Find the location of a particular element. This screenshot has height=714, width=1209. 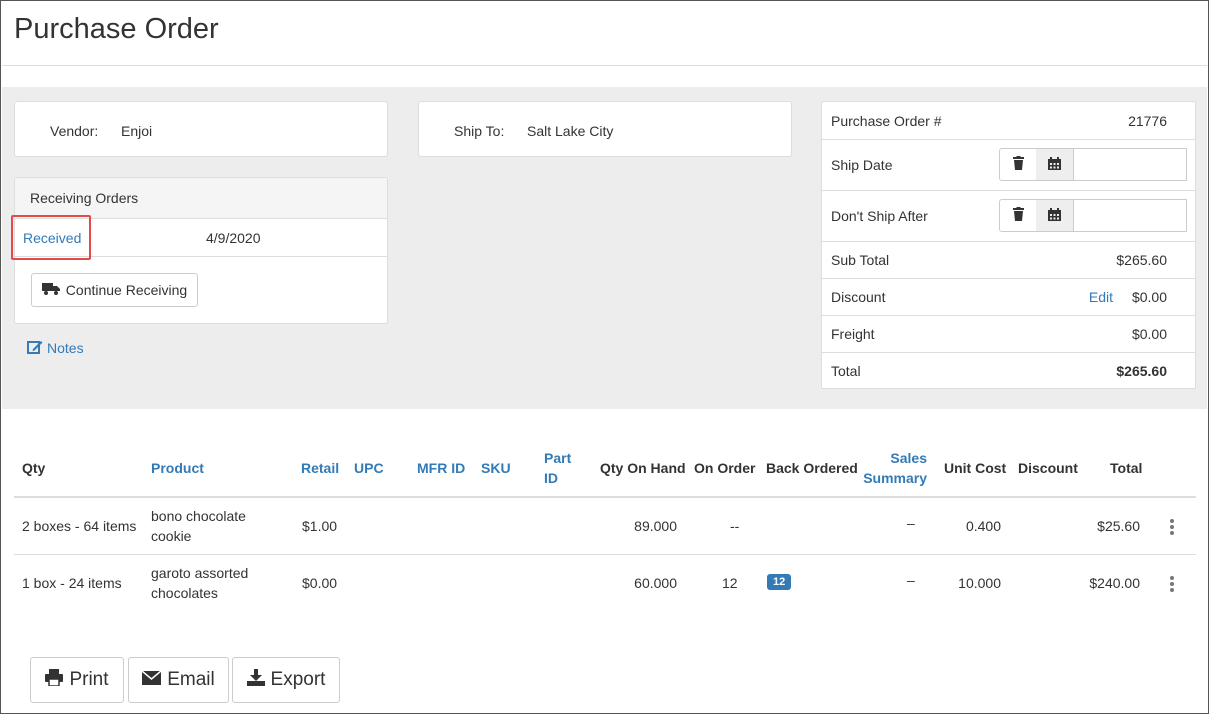

ship-date-label: Ship Date is located at coordinates (862, 165).